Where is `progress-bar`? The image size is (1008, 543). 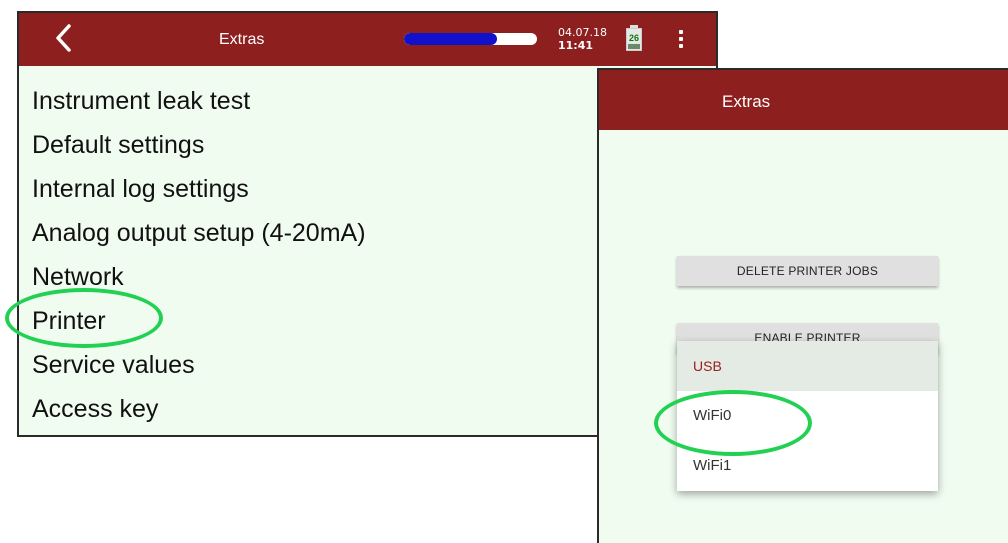
progress-bar is located at coordinates (470, 39).